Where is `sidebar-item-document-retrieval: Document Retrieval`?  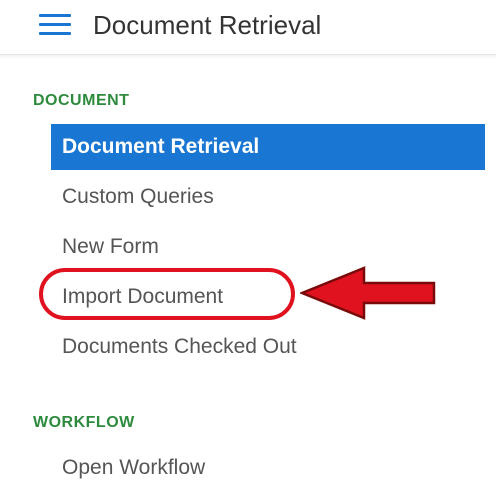
sidebar-item-document-retrieval: Document Retrieval is located at coordinates (268, 147).